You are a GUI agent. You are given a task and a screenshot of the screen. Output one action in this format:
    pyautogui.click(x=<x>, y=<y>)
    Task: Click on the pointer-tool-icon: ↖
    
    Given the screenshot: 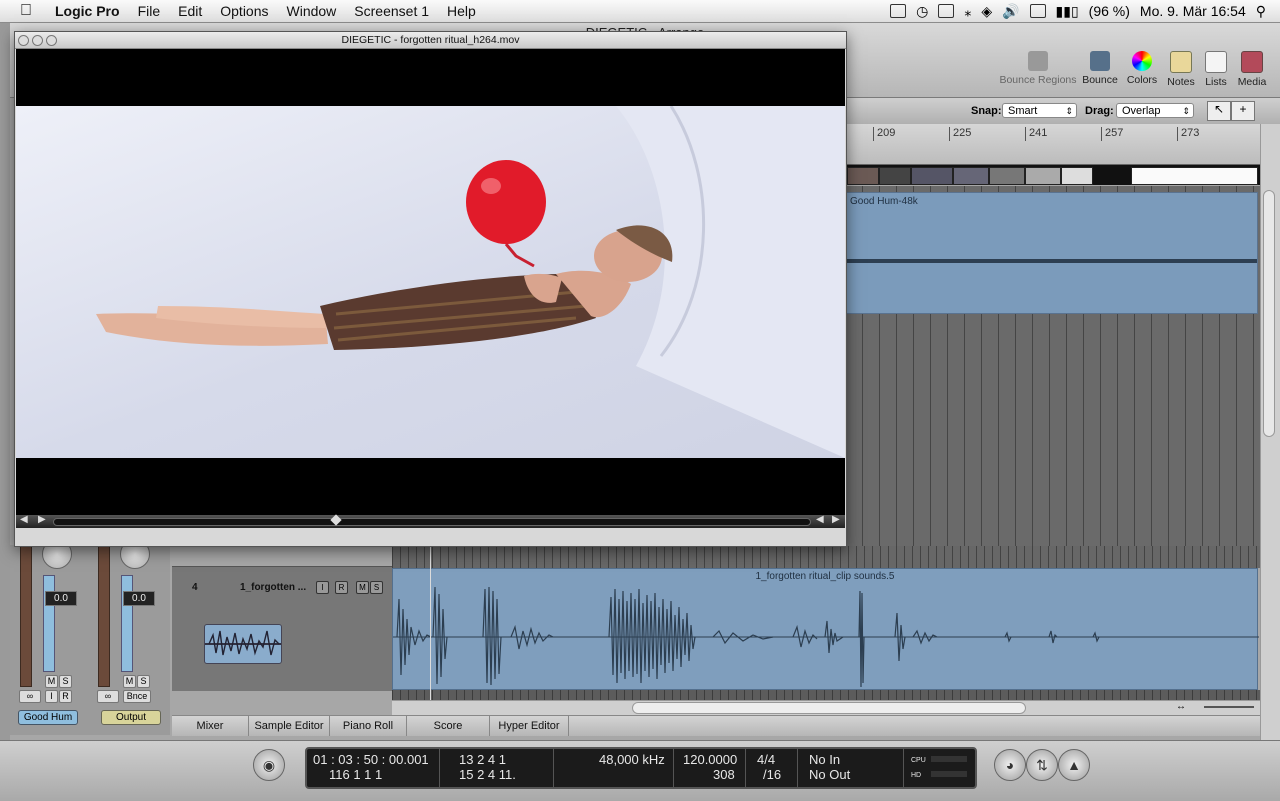 What is the action you would take?
    pyautogui.click(x=1219, y=111)
    